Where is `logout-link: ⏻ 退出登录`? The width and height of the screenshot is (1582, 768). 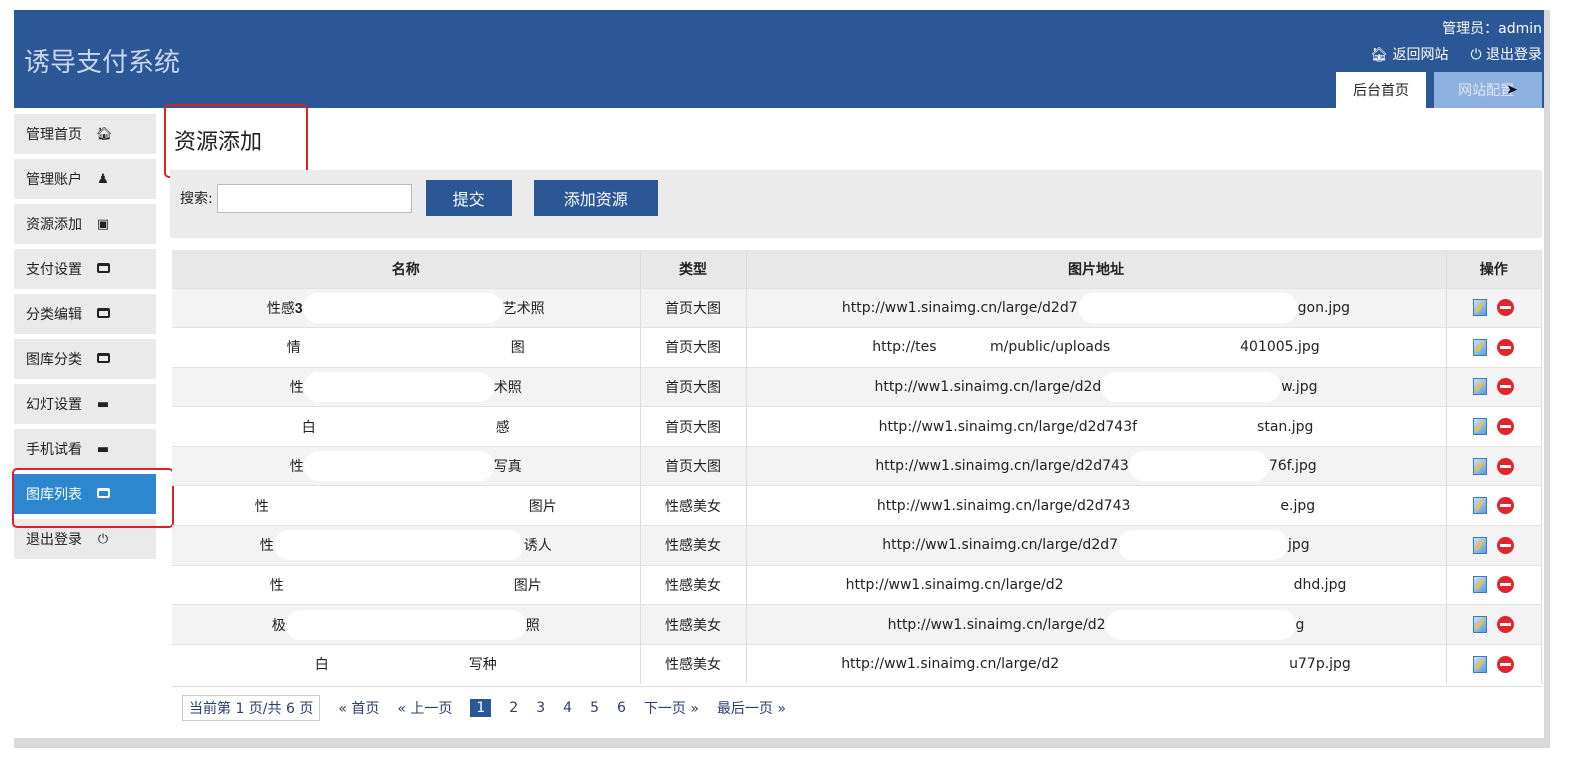
logout-link: ⏻ 退出登录 is located at coordinates (1506, 54).